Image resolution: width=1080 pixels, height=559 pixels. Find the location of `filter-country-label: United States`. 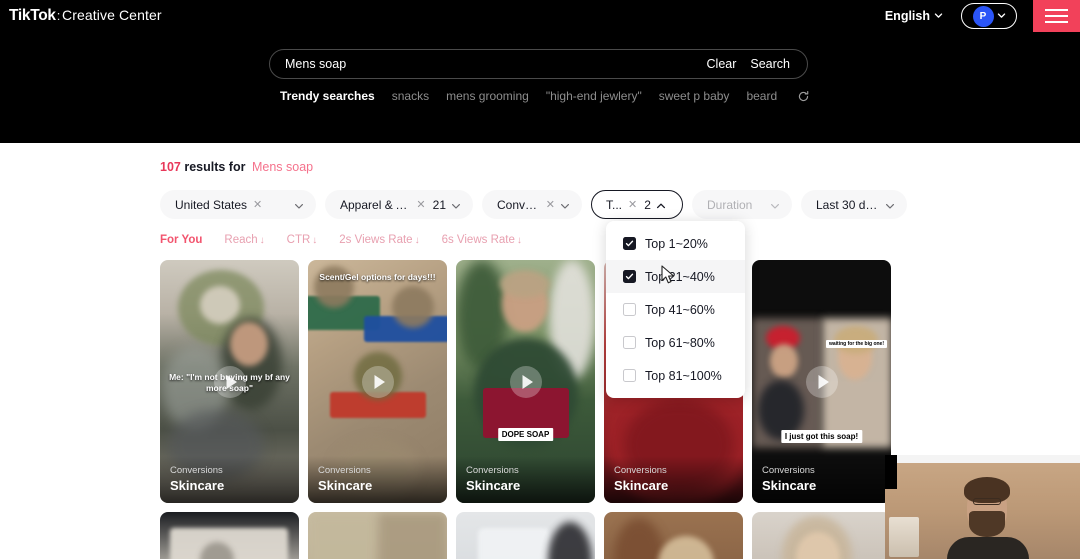

filter-country-label: United States is located at coordinates (211, 204).